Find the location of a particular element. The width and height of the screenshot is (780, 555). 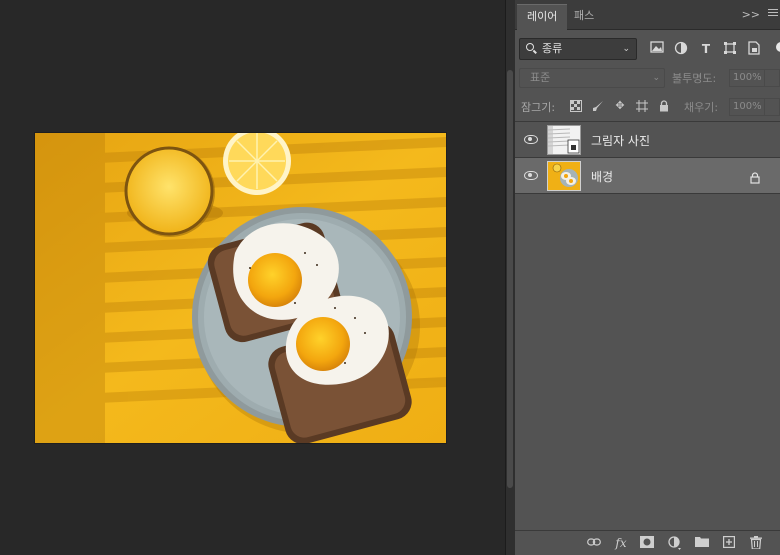

layer-row: 그림자 사진 is located at coordinates (647, 140).